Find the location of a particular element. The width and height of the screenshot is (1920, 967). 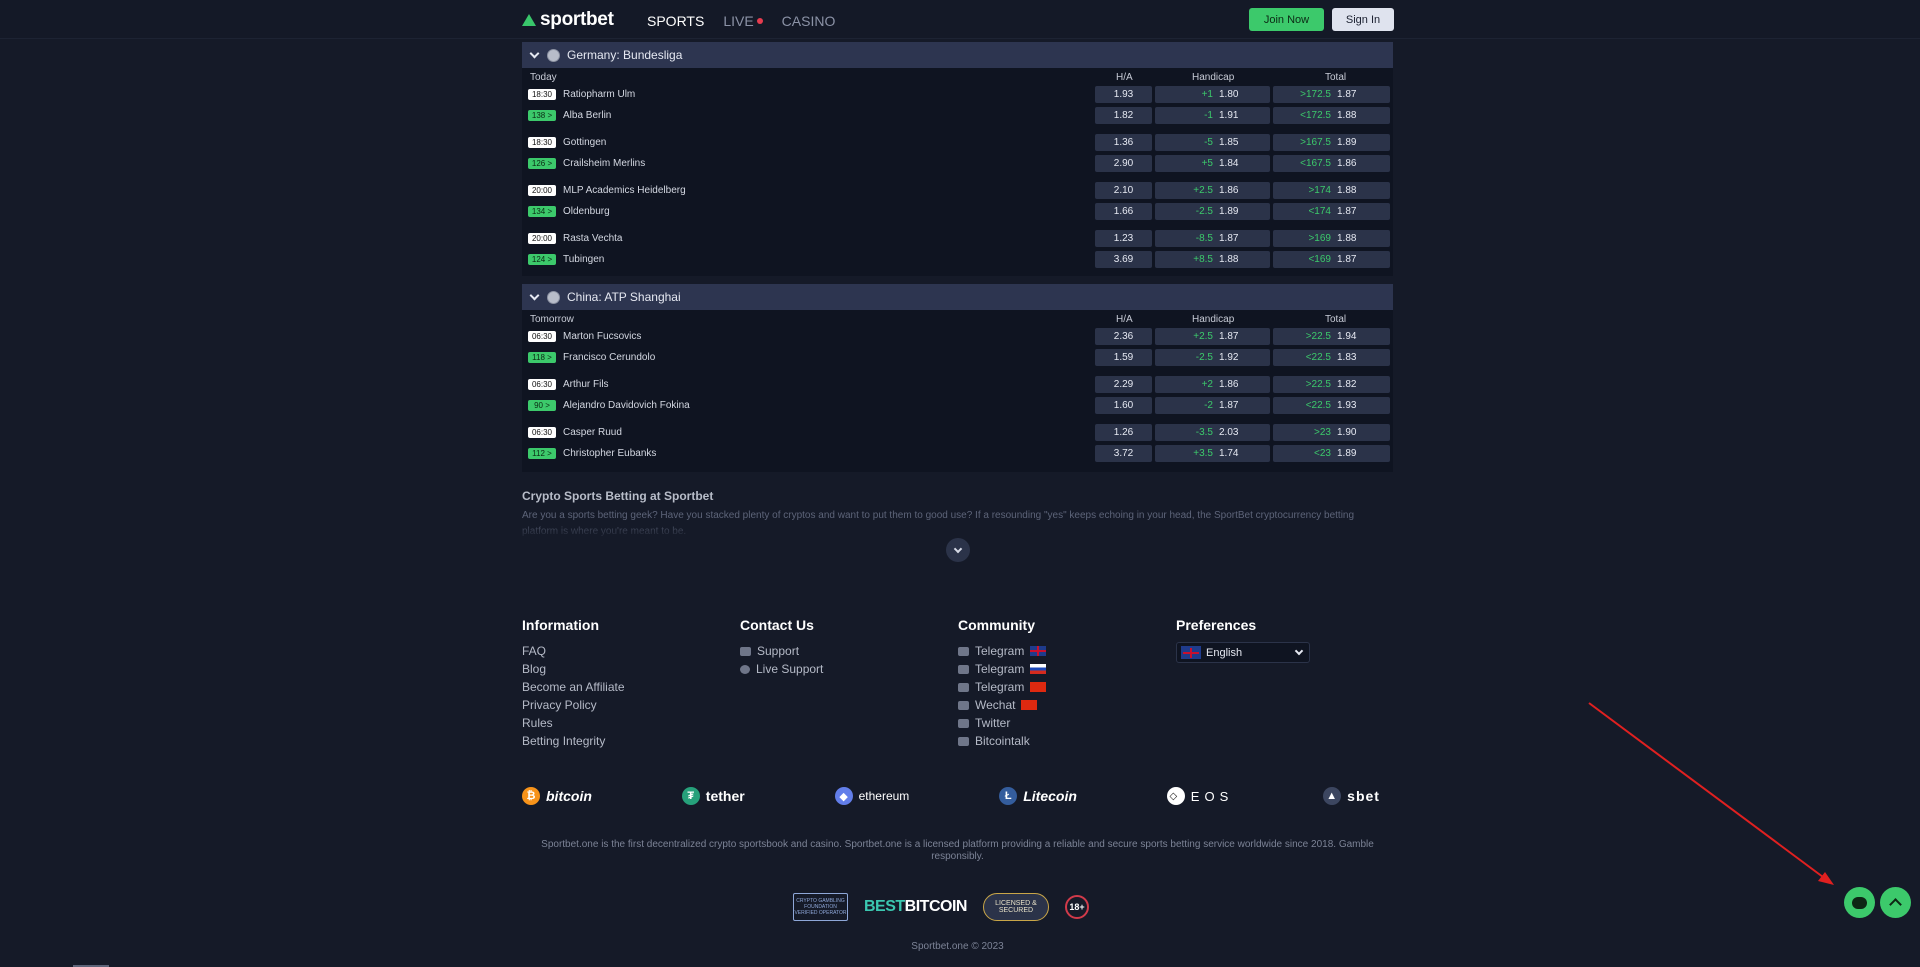

scroll-to-top-button is located at coordinates (1895, 902).